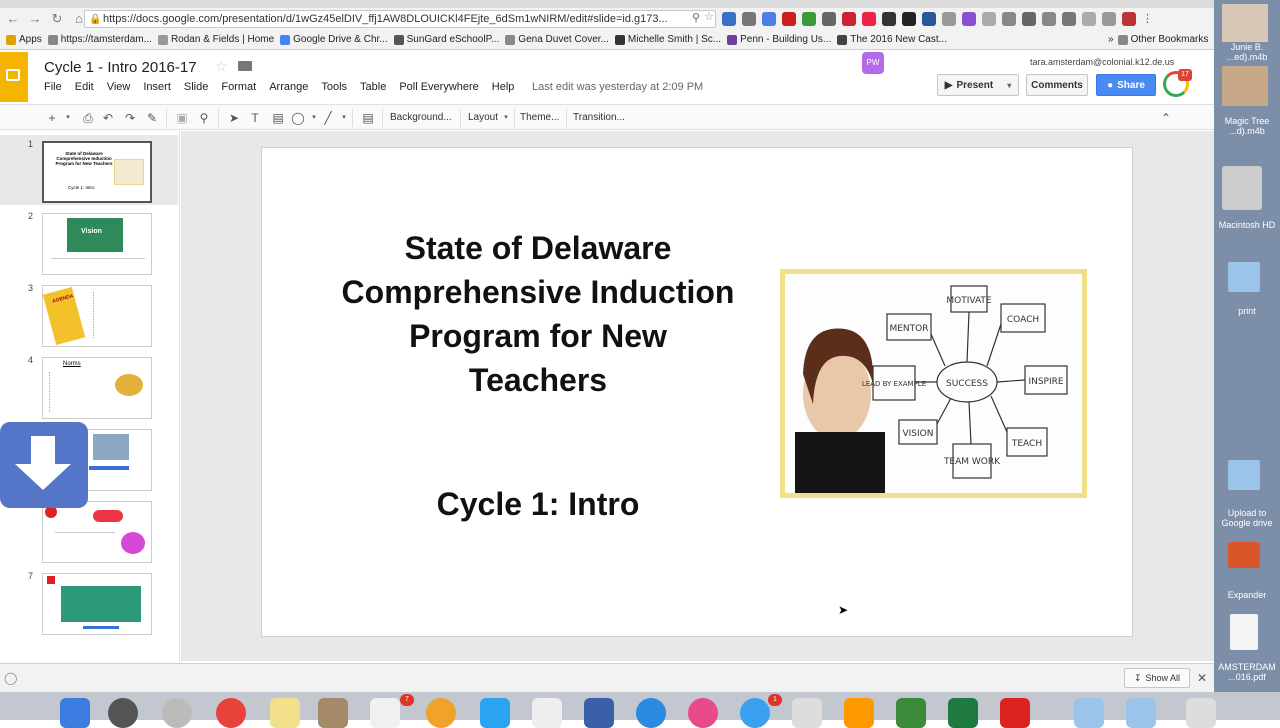  I want to click on menu-edit: Edit, so click(84, 87).